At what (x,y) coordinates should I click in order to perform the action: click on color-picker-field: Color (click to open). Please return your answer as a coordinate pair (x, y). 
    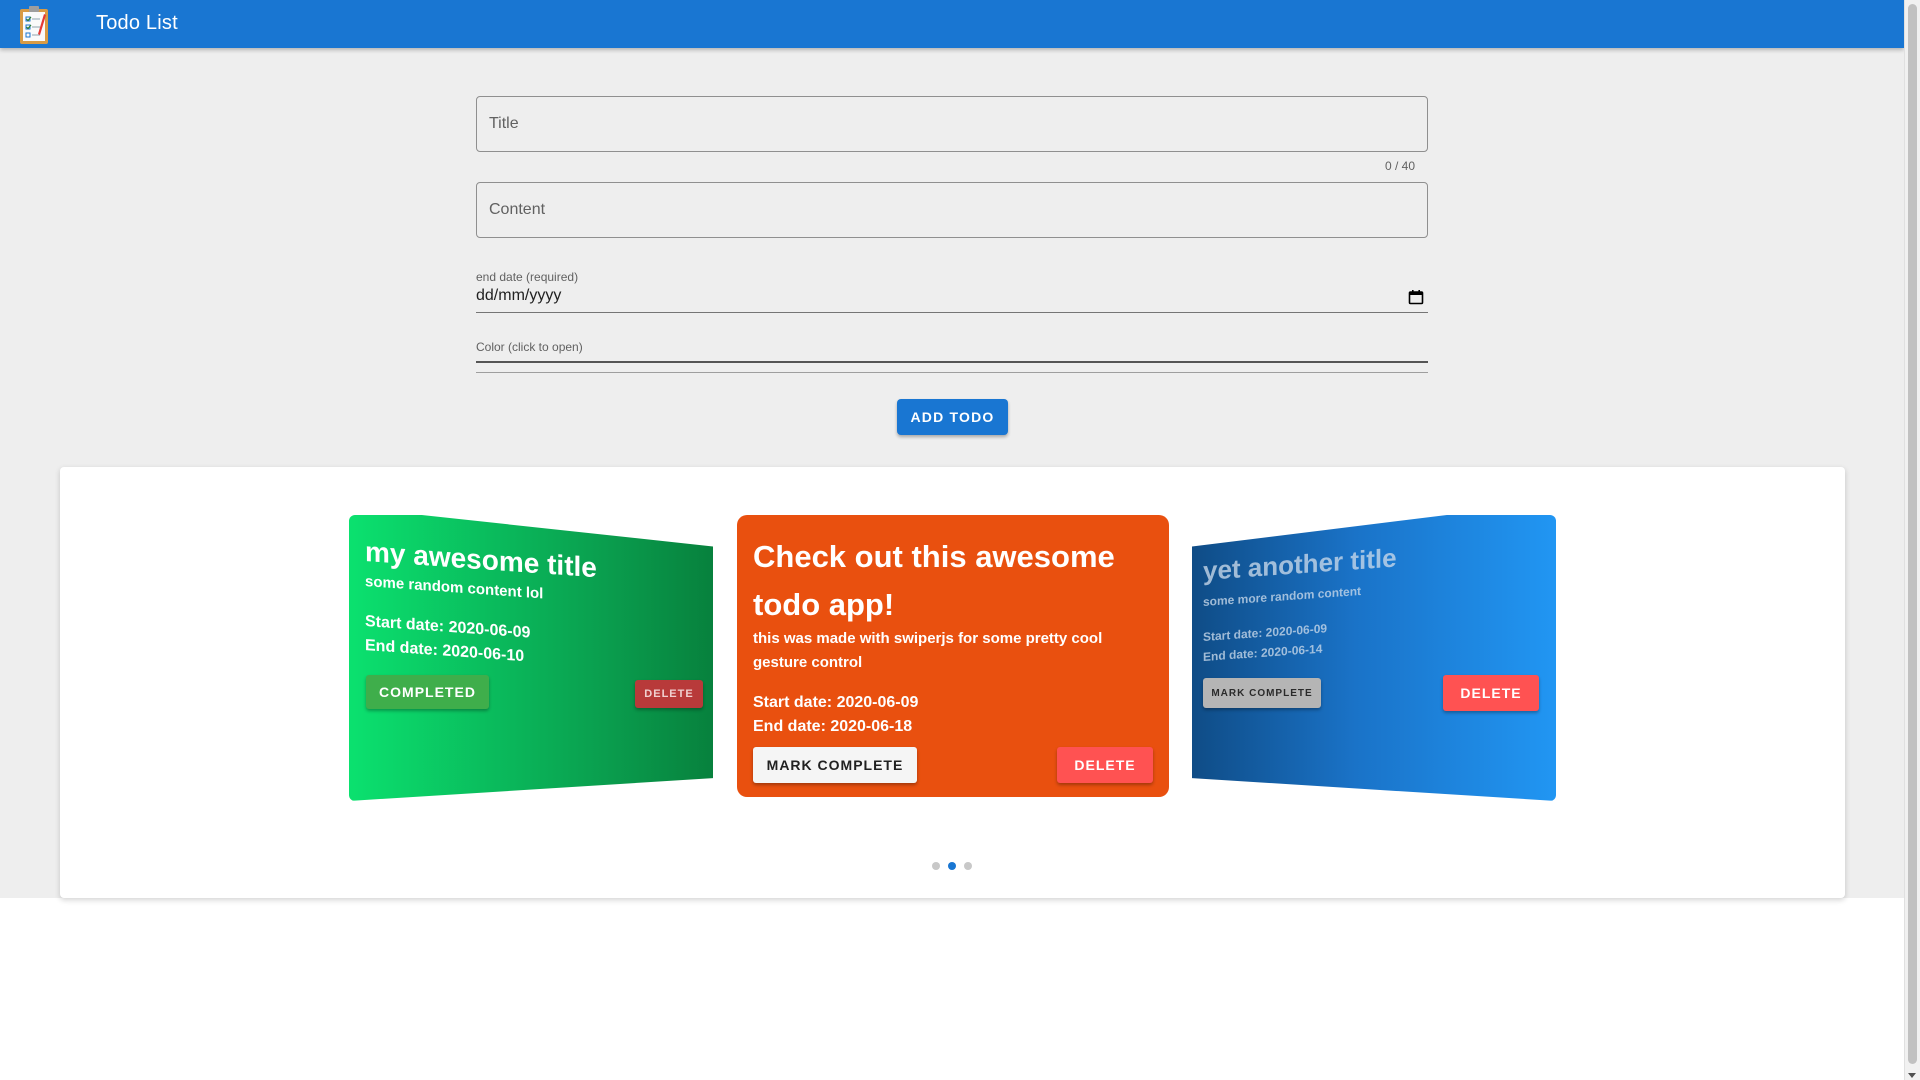
    Looking at the image, I should click on (952, 359).